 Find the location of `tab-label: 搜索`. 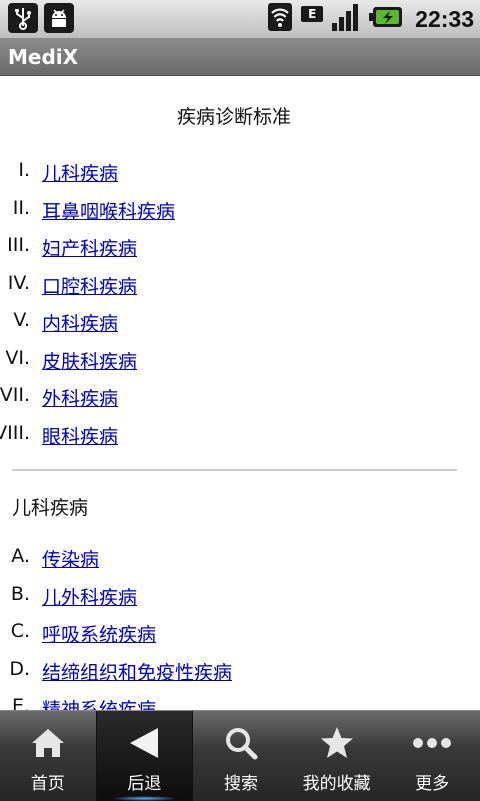

tab-label: 搜索 is located at coordinates (240, 784).